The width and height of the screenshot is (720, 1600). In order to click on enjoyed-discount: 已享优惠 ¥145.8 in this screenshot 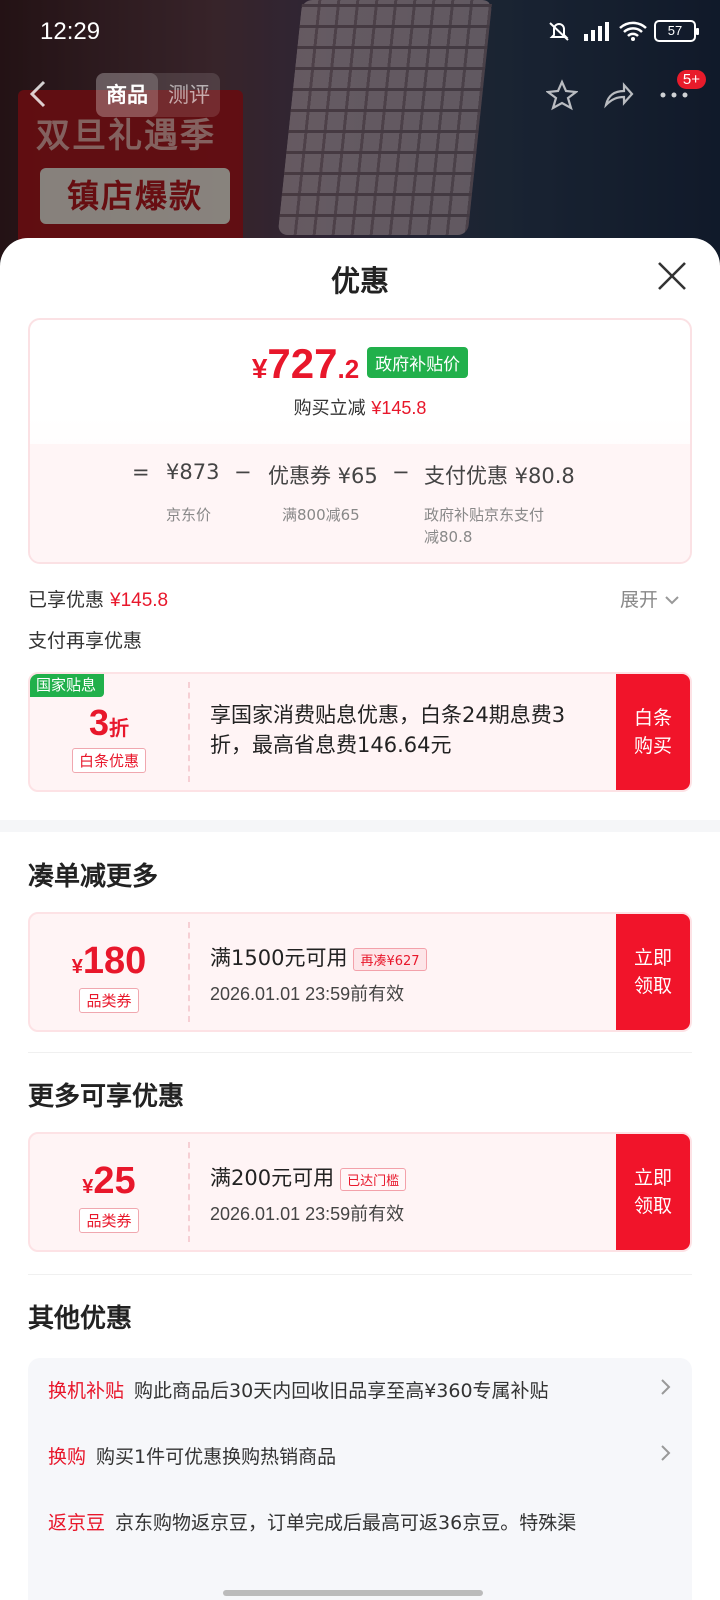, I will do `click(98, 600)`.